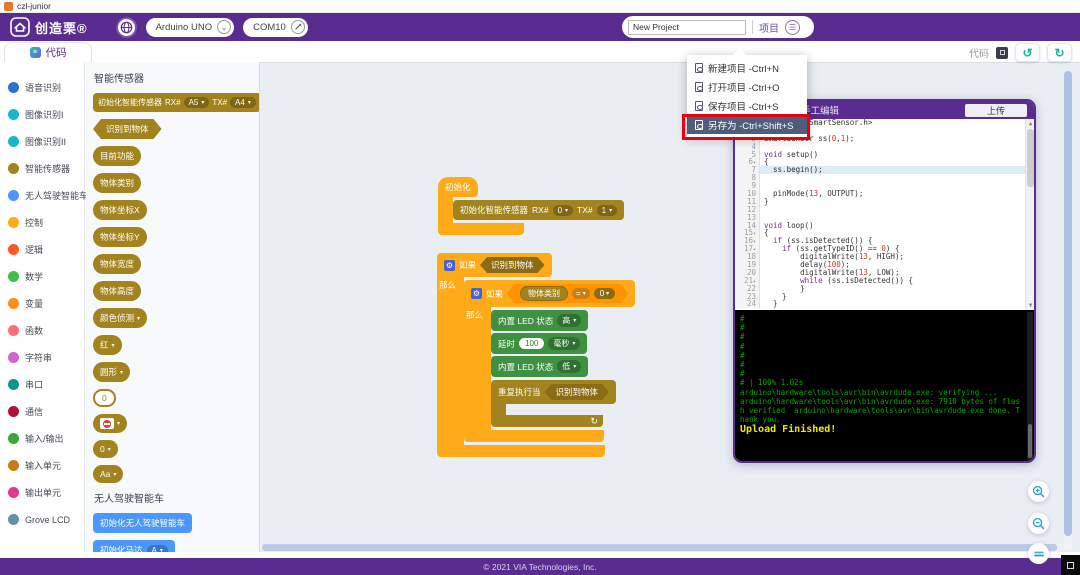 The width and height of the screenshot is (1080, 575). Describe the element at coordinates (117, 291) in the screenshot. I see `block-object-height: 物体高度` at that location.